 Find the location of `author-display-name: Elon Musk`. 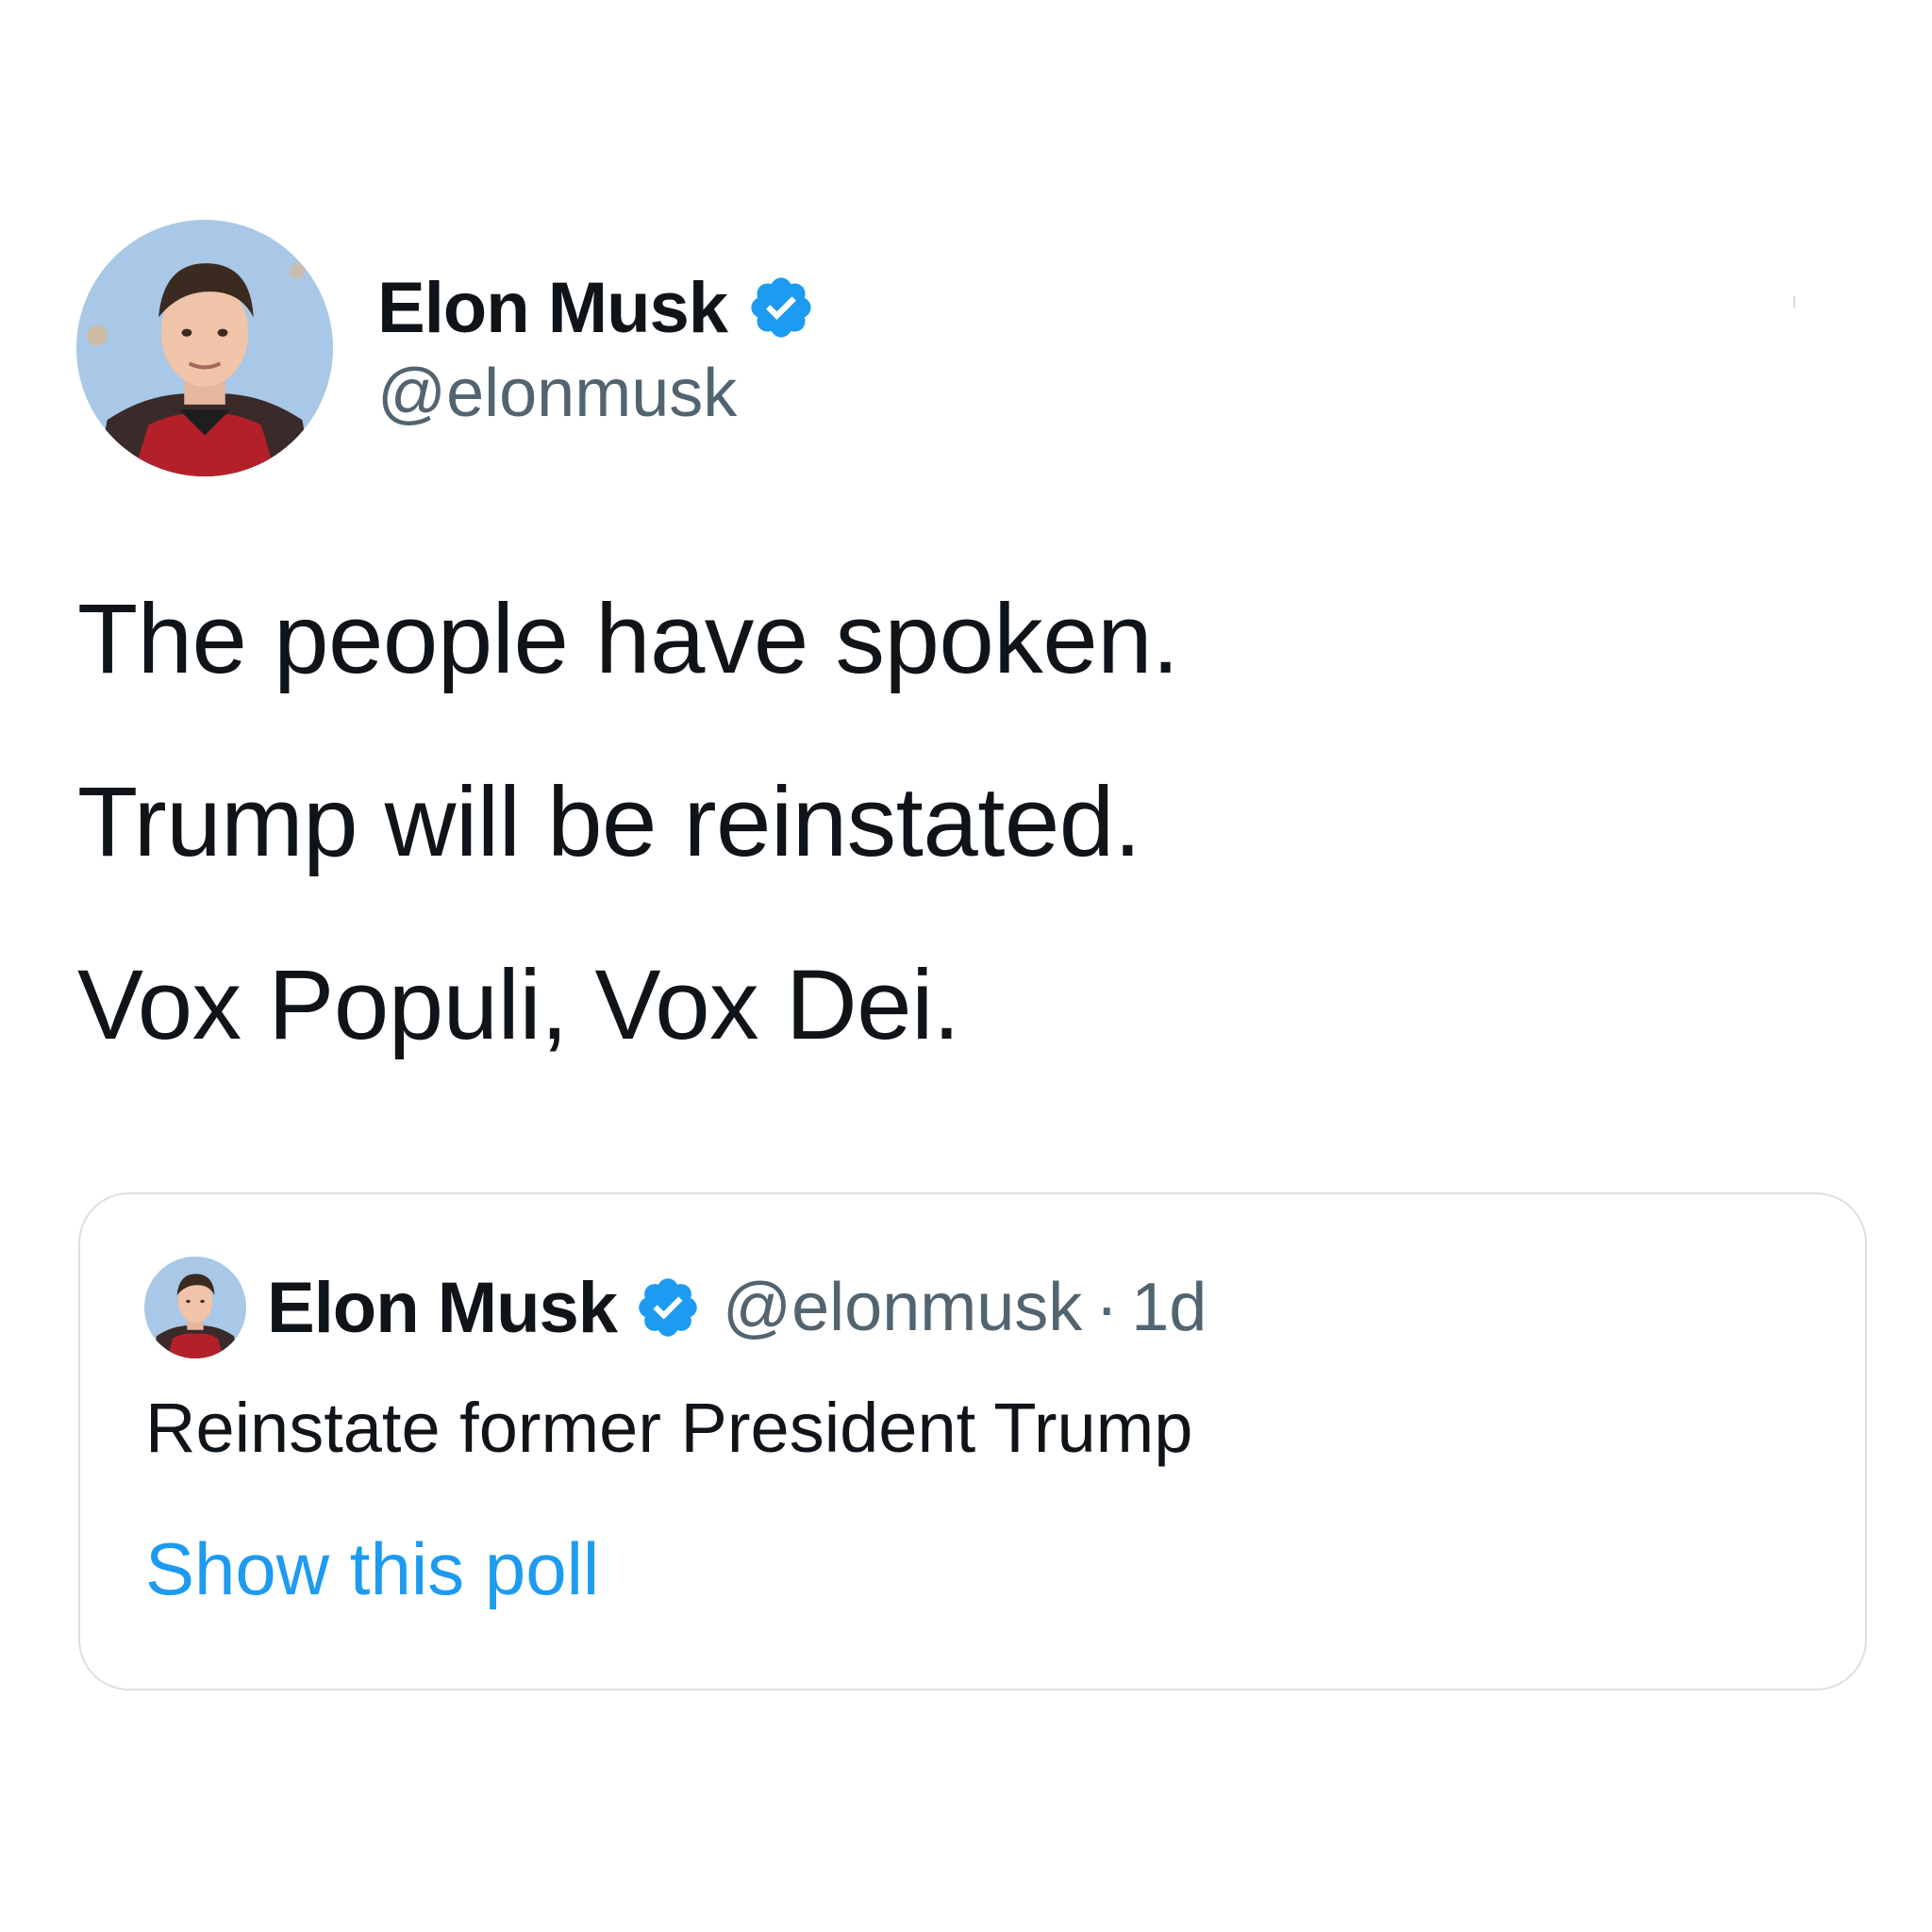

author-display-name: Elon Musk is located at coordinates (552, 308).